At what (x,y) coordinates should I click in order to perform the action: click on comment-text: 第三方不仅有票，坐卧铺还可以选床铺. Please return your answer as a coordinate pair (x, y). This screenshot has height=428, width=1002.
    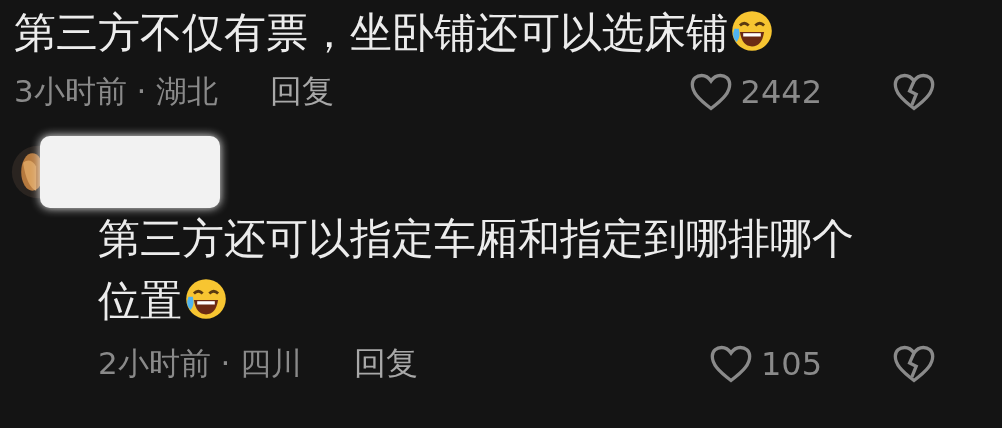
    Looking at the image, I should click on (508, 33).